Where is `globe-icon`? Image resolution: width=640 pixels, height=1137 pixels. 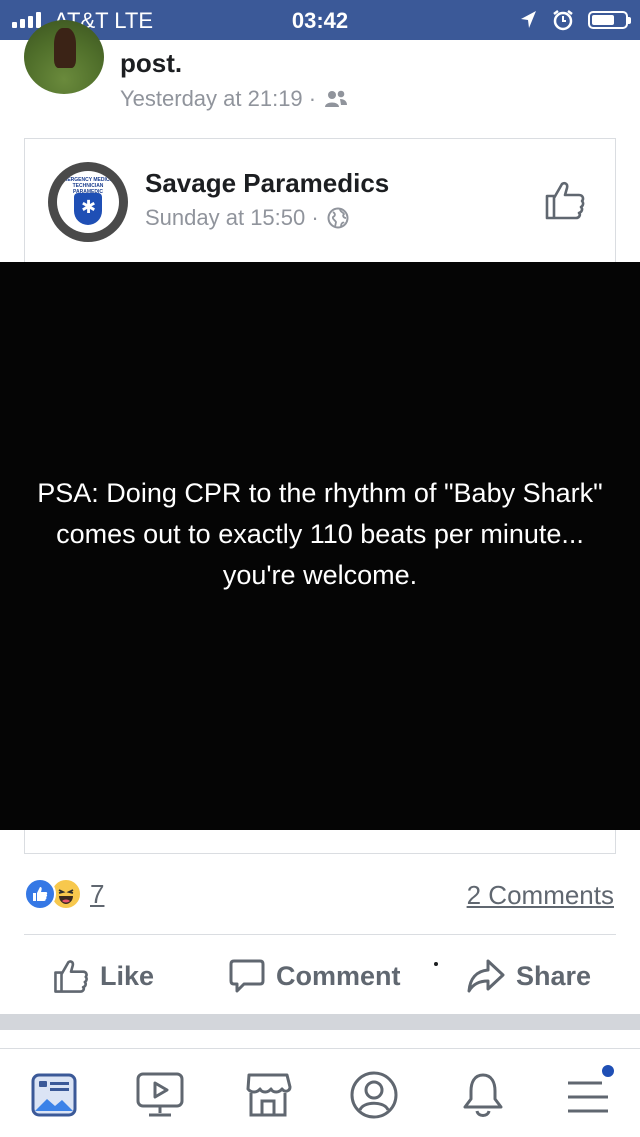
globe-icon is located at coordinates (338, 218).